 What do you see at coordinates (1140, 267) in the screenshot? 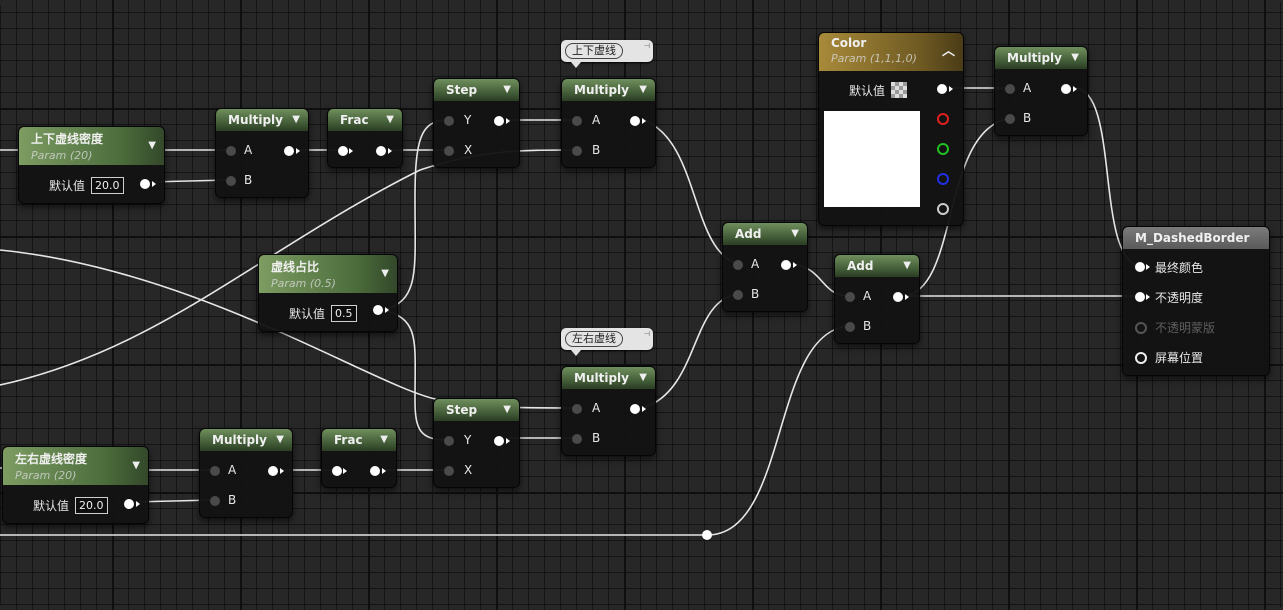
I see `input-pin-final-color` at bounding box center [1140, 267].